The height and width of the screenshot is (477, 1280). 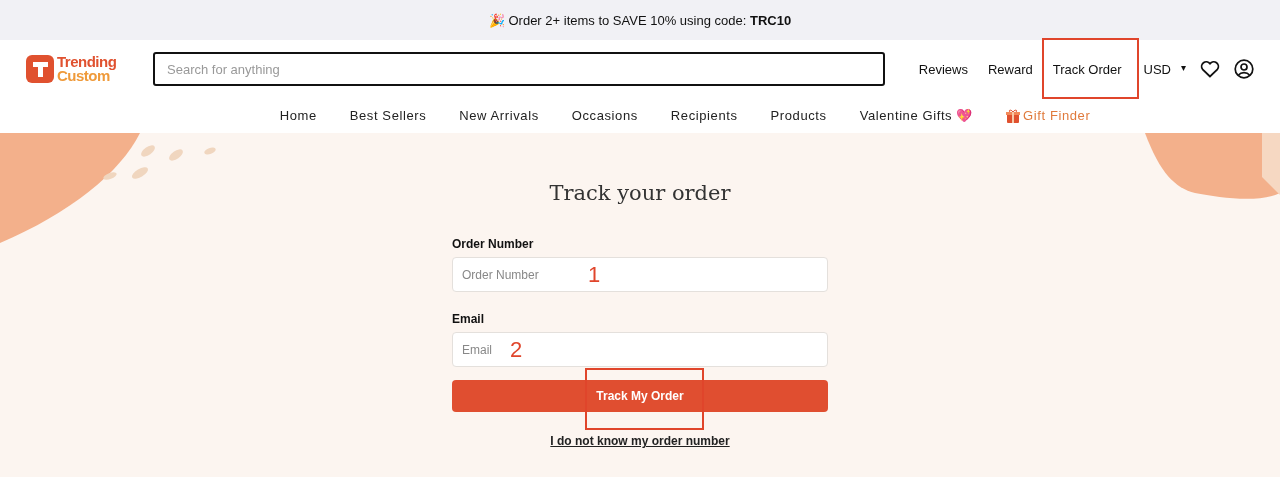 I want to click on track-my-order-button: Track My Order, so click(x=640, y=396).